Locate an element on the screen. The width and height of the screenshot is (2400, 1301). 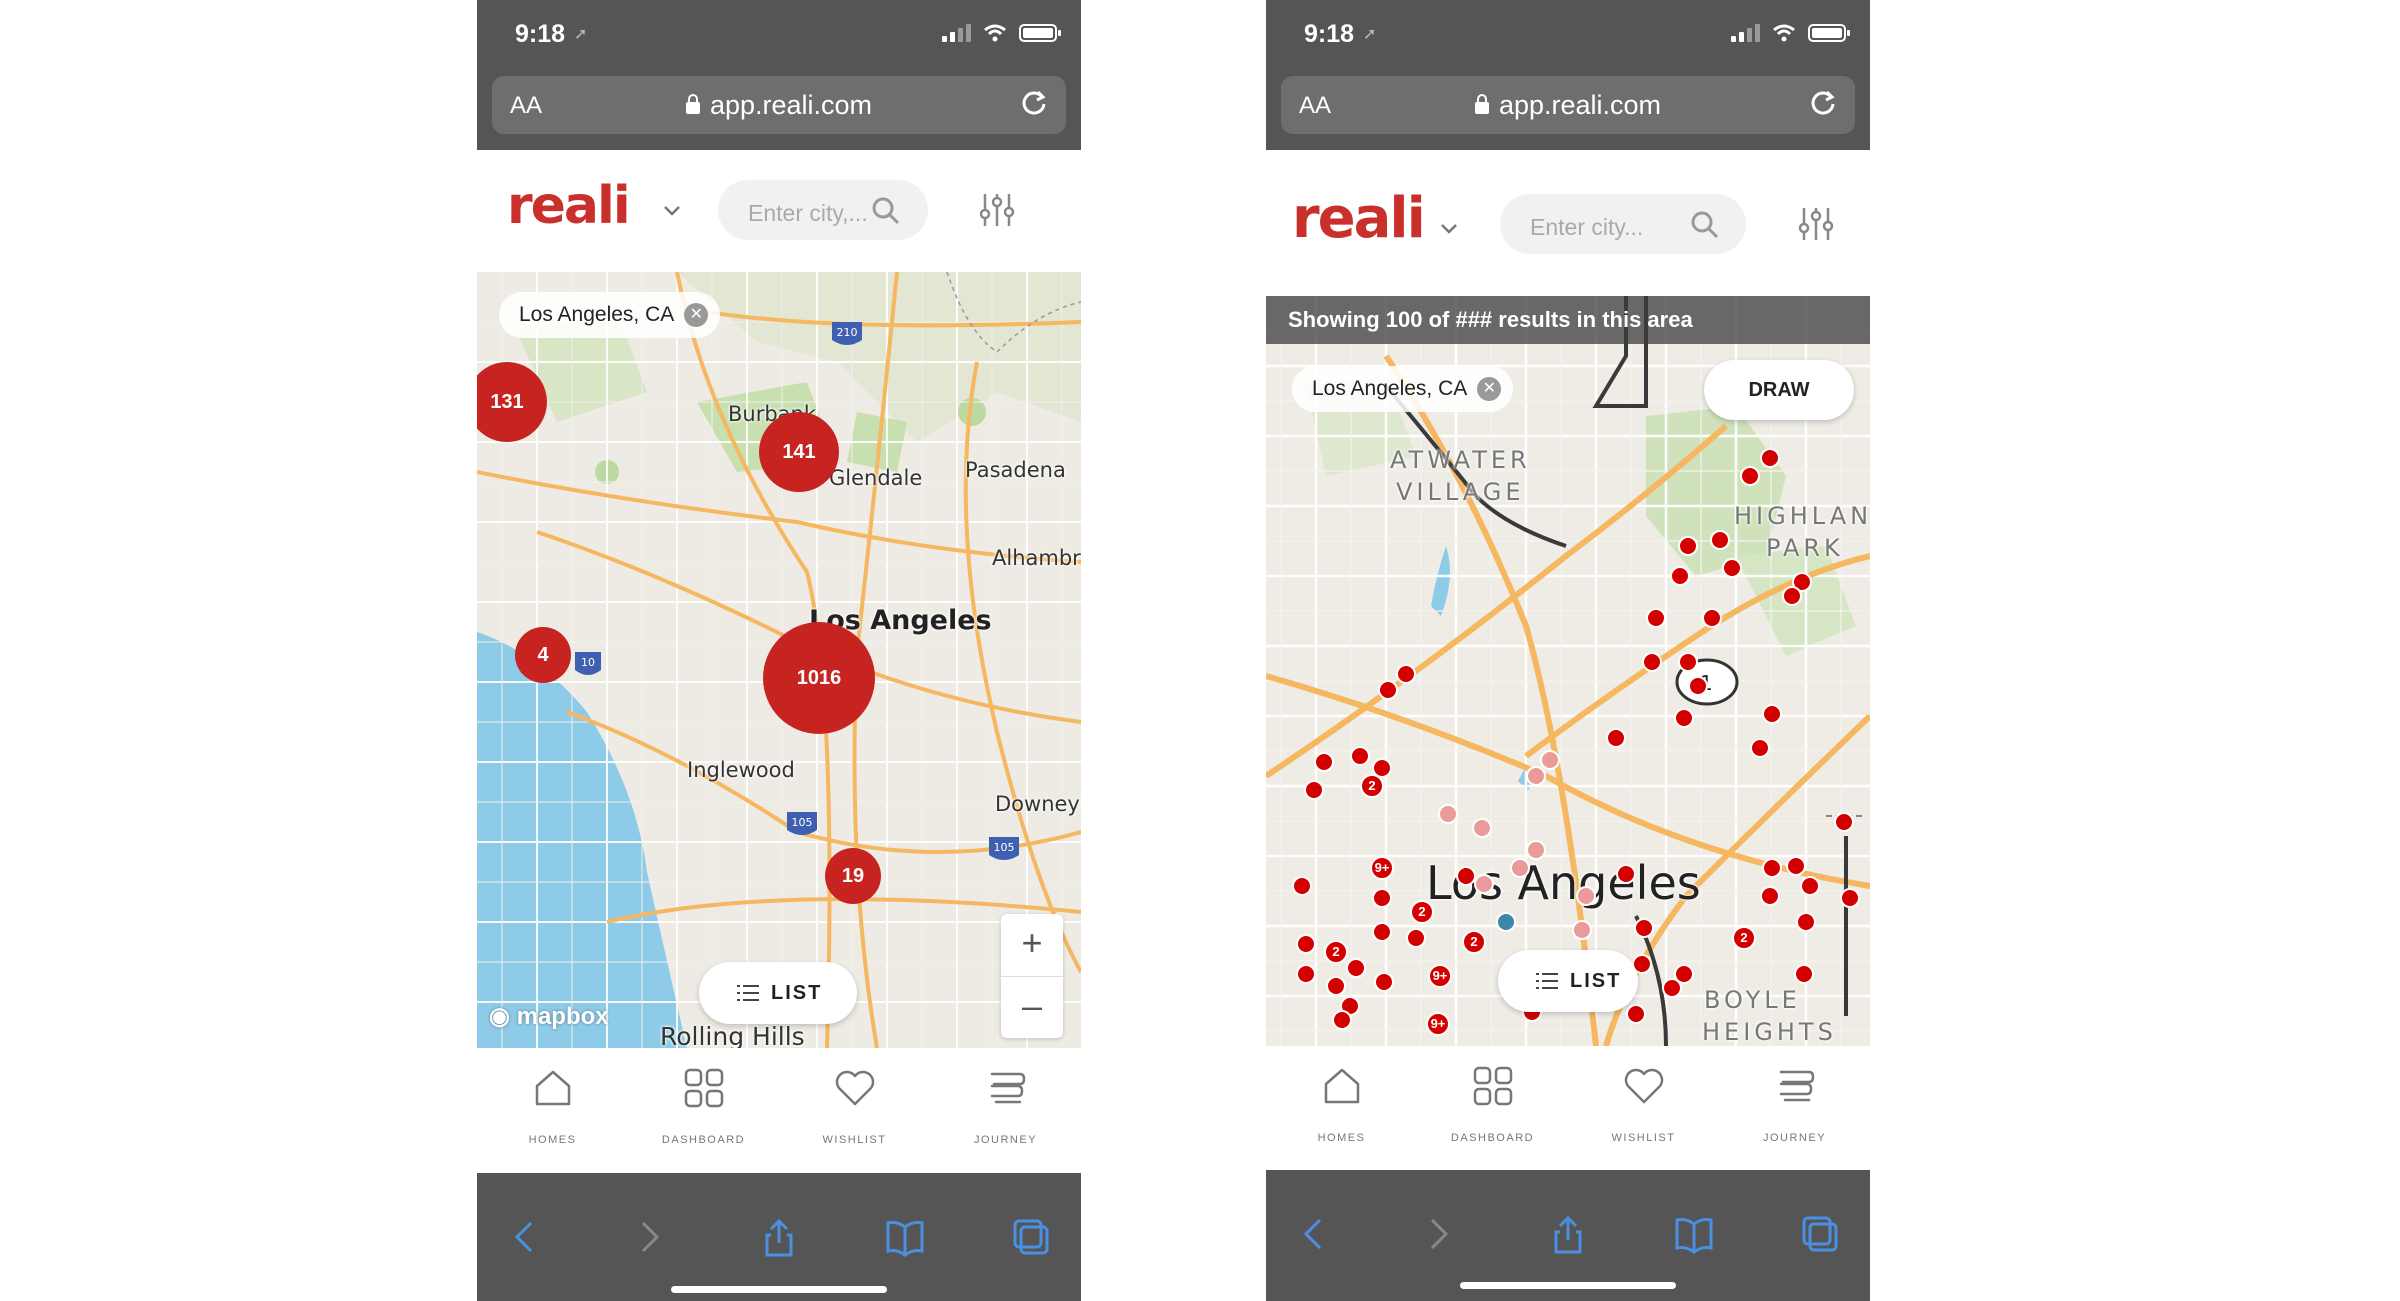
url-bar: AA app.reali.com is located at coordinates (779, 105).